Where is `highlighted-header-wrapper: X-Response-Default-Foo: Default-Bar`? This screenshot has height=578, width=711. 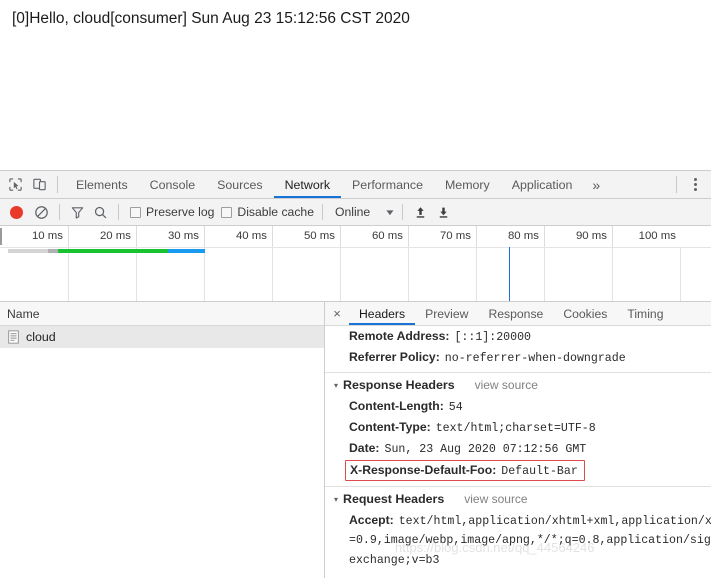 highlighted-header-wrapper: X-Response-Default-Foo: Default-Bar is located at coordinates (518, 470).